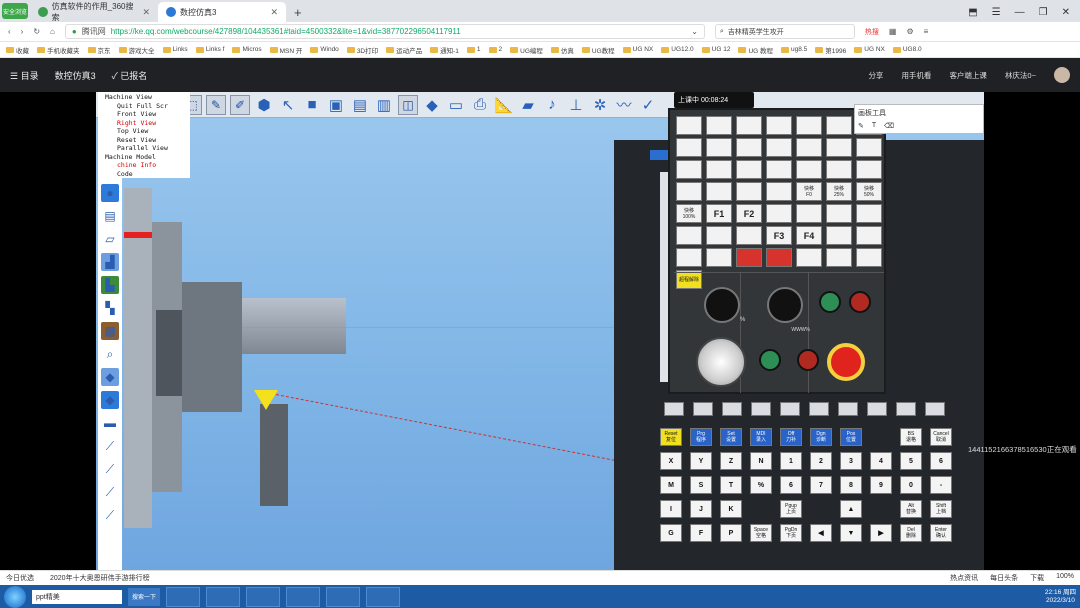  I want to click on keyboard-key: Enter 确认, so click(941, 533).